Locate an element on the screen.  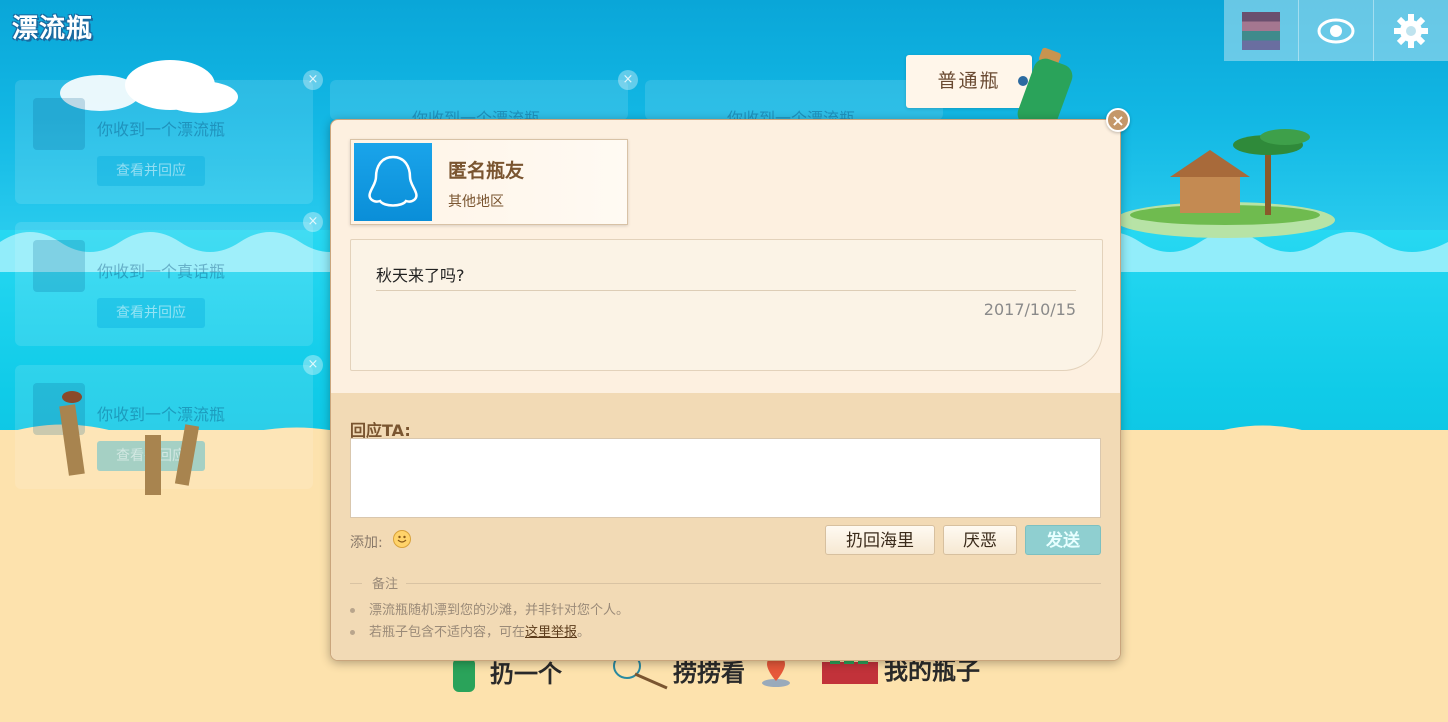
wooden-posts-icon is located at coordinates (129, 443).